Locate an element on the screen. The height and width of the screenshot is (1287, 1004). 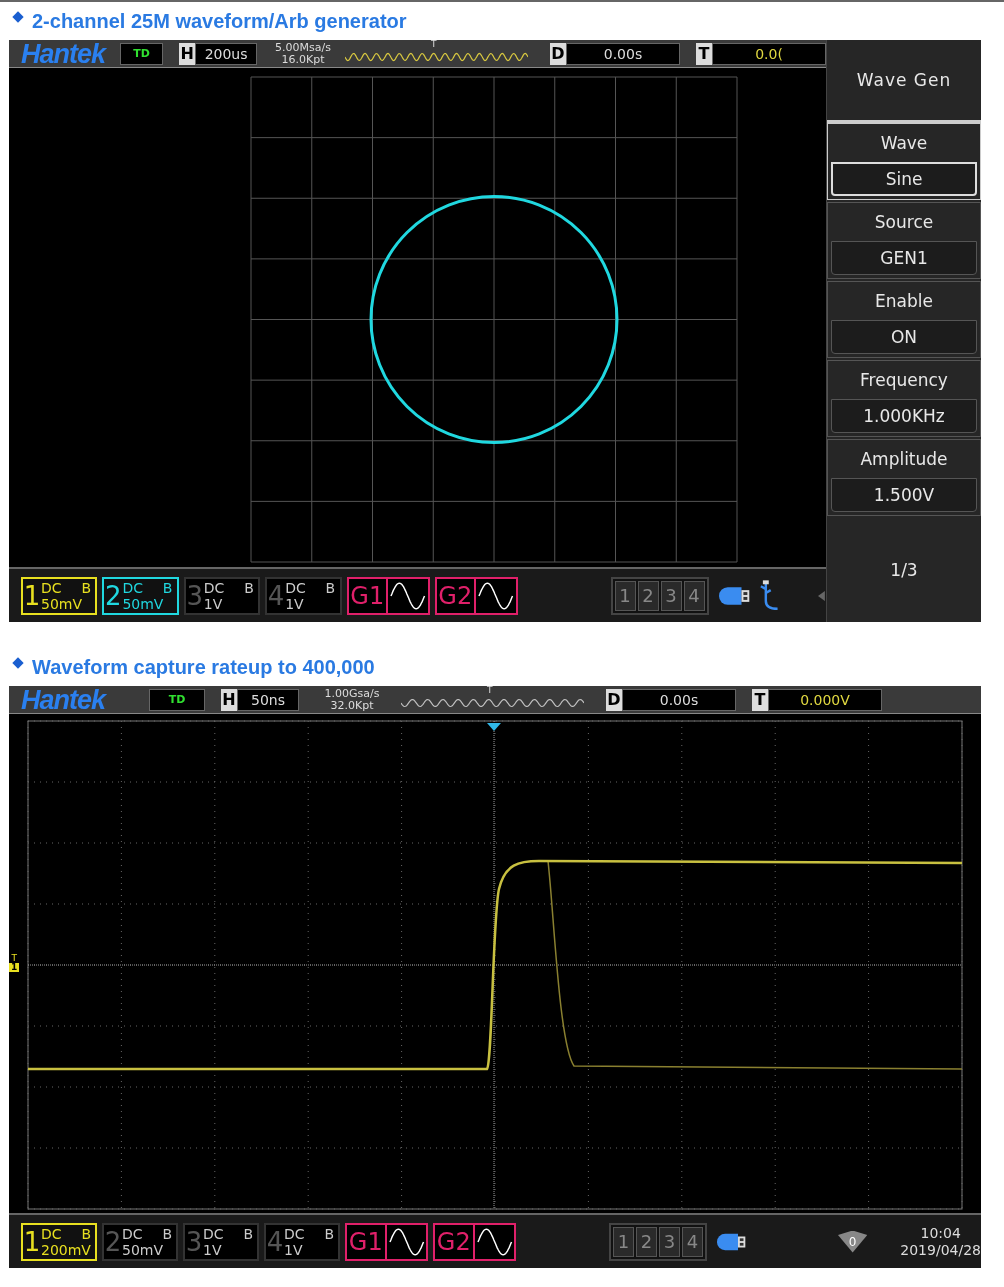
menu-value: GEN1 is located at coordinates (904, 258).